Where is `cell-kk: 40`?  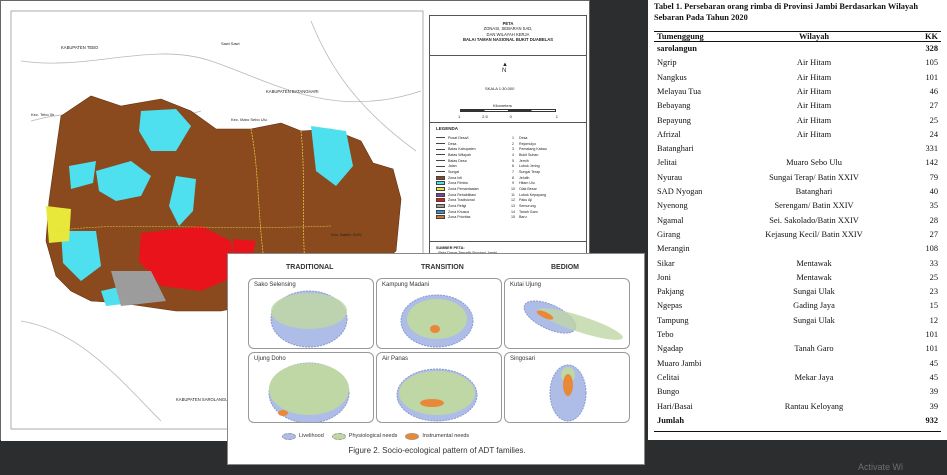 cell-kk: 40 is located at coordinates (933, 191).